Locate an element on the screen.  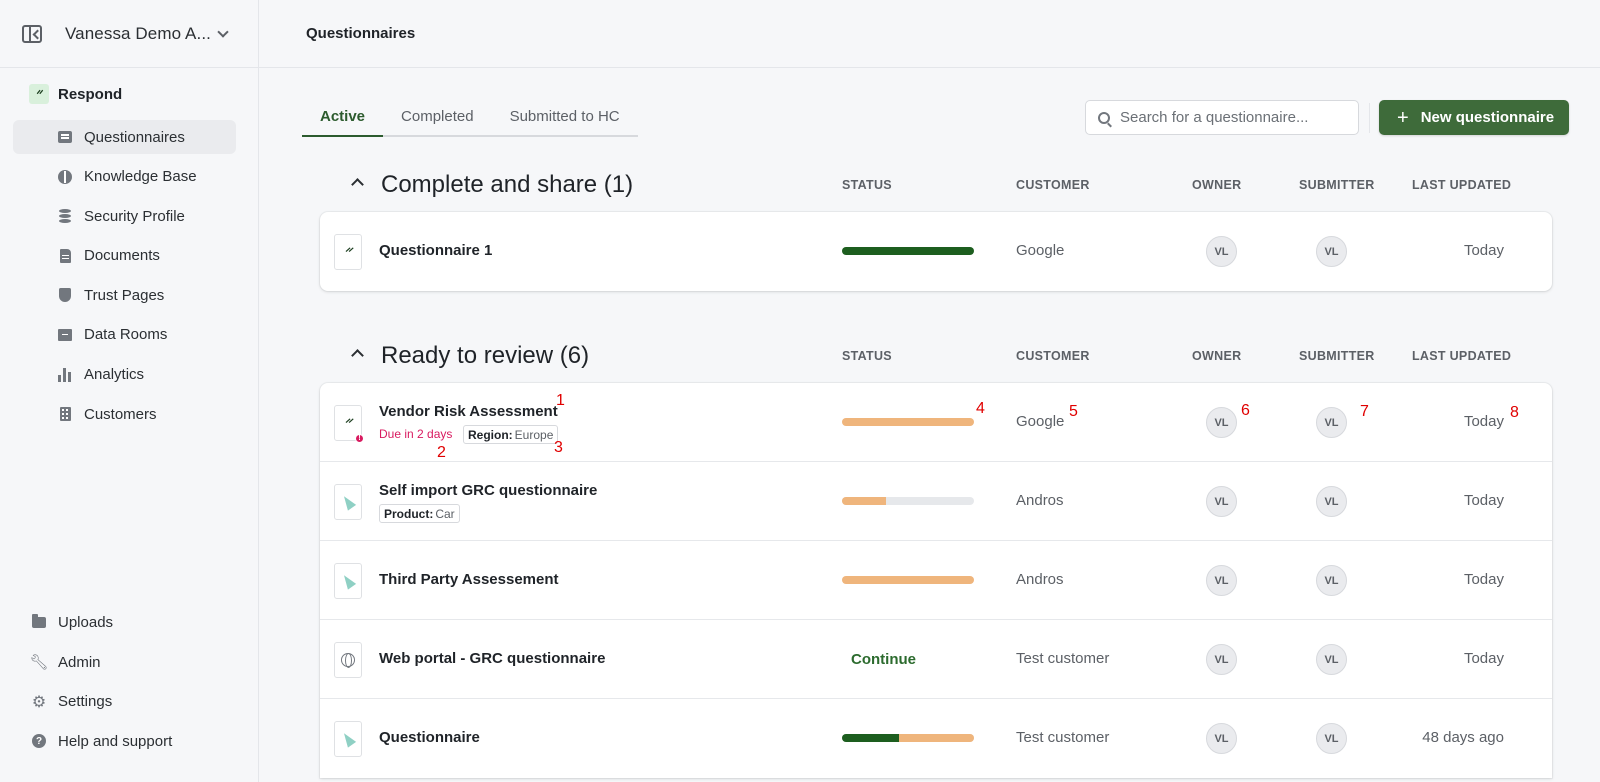
sidebar-item-label: Settings is located at coordinates (85, 702).